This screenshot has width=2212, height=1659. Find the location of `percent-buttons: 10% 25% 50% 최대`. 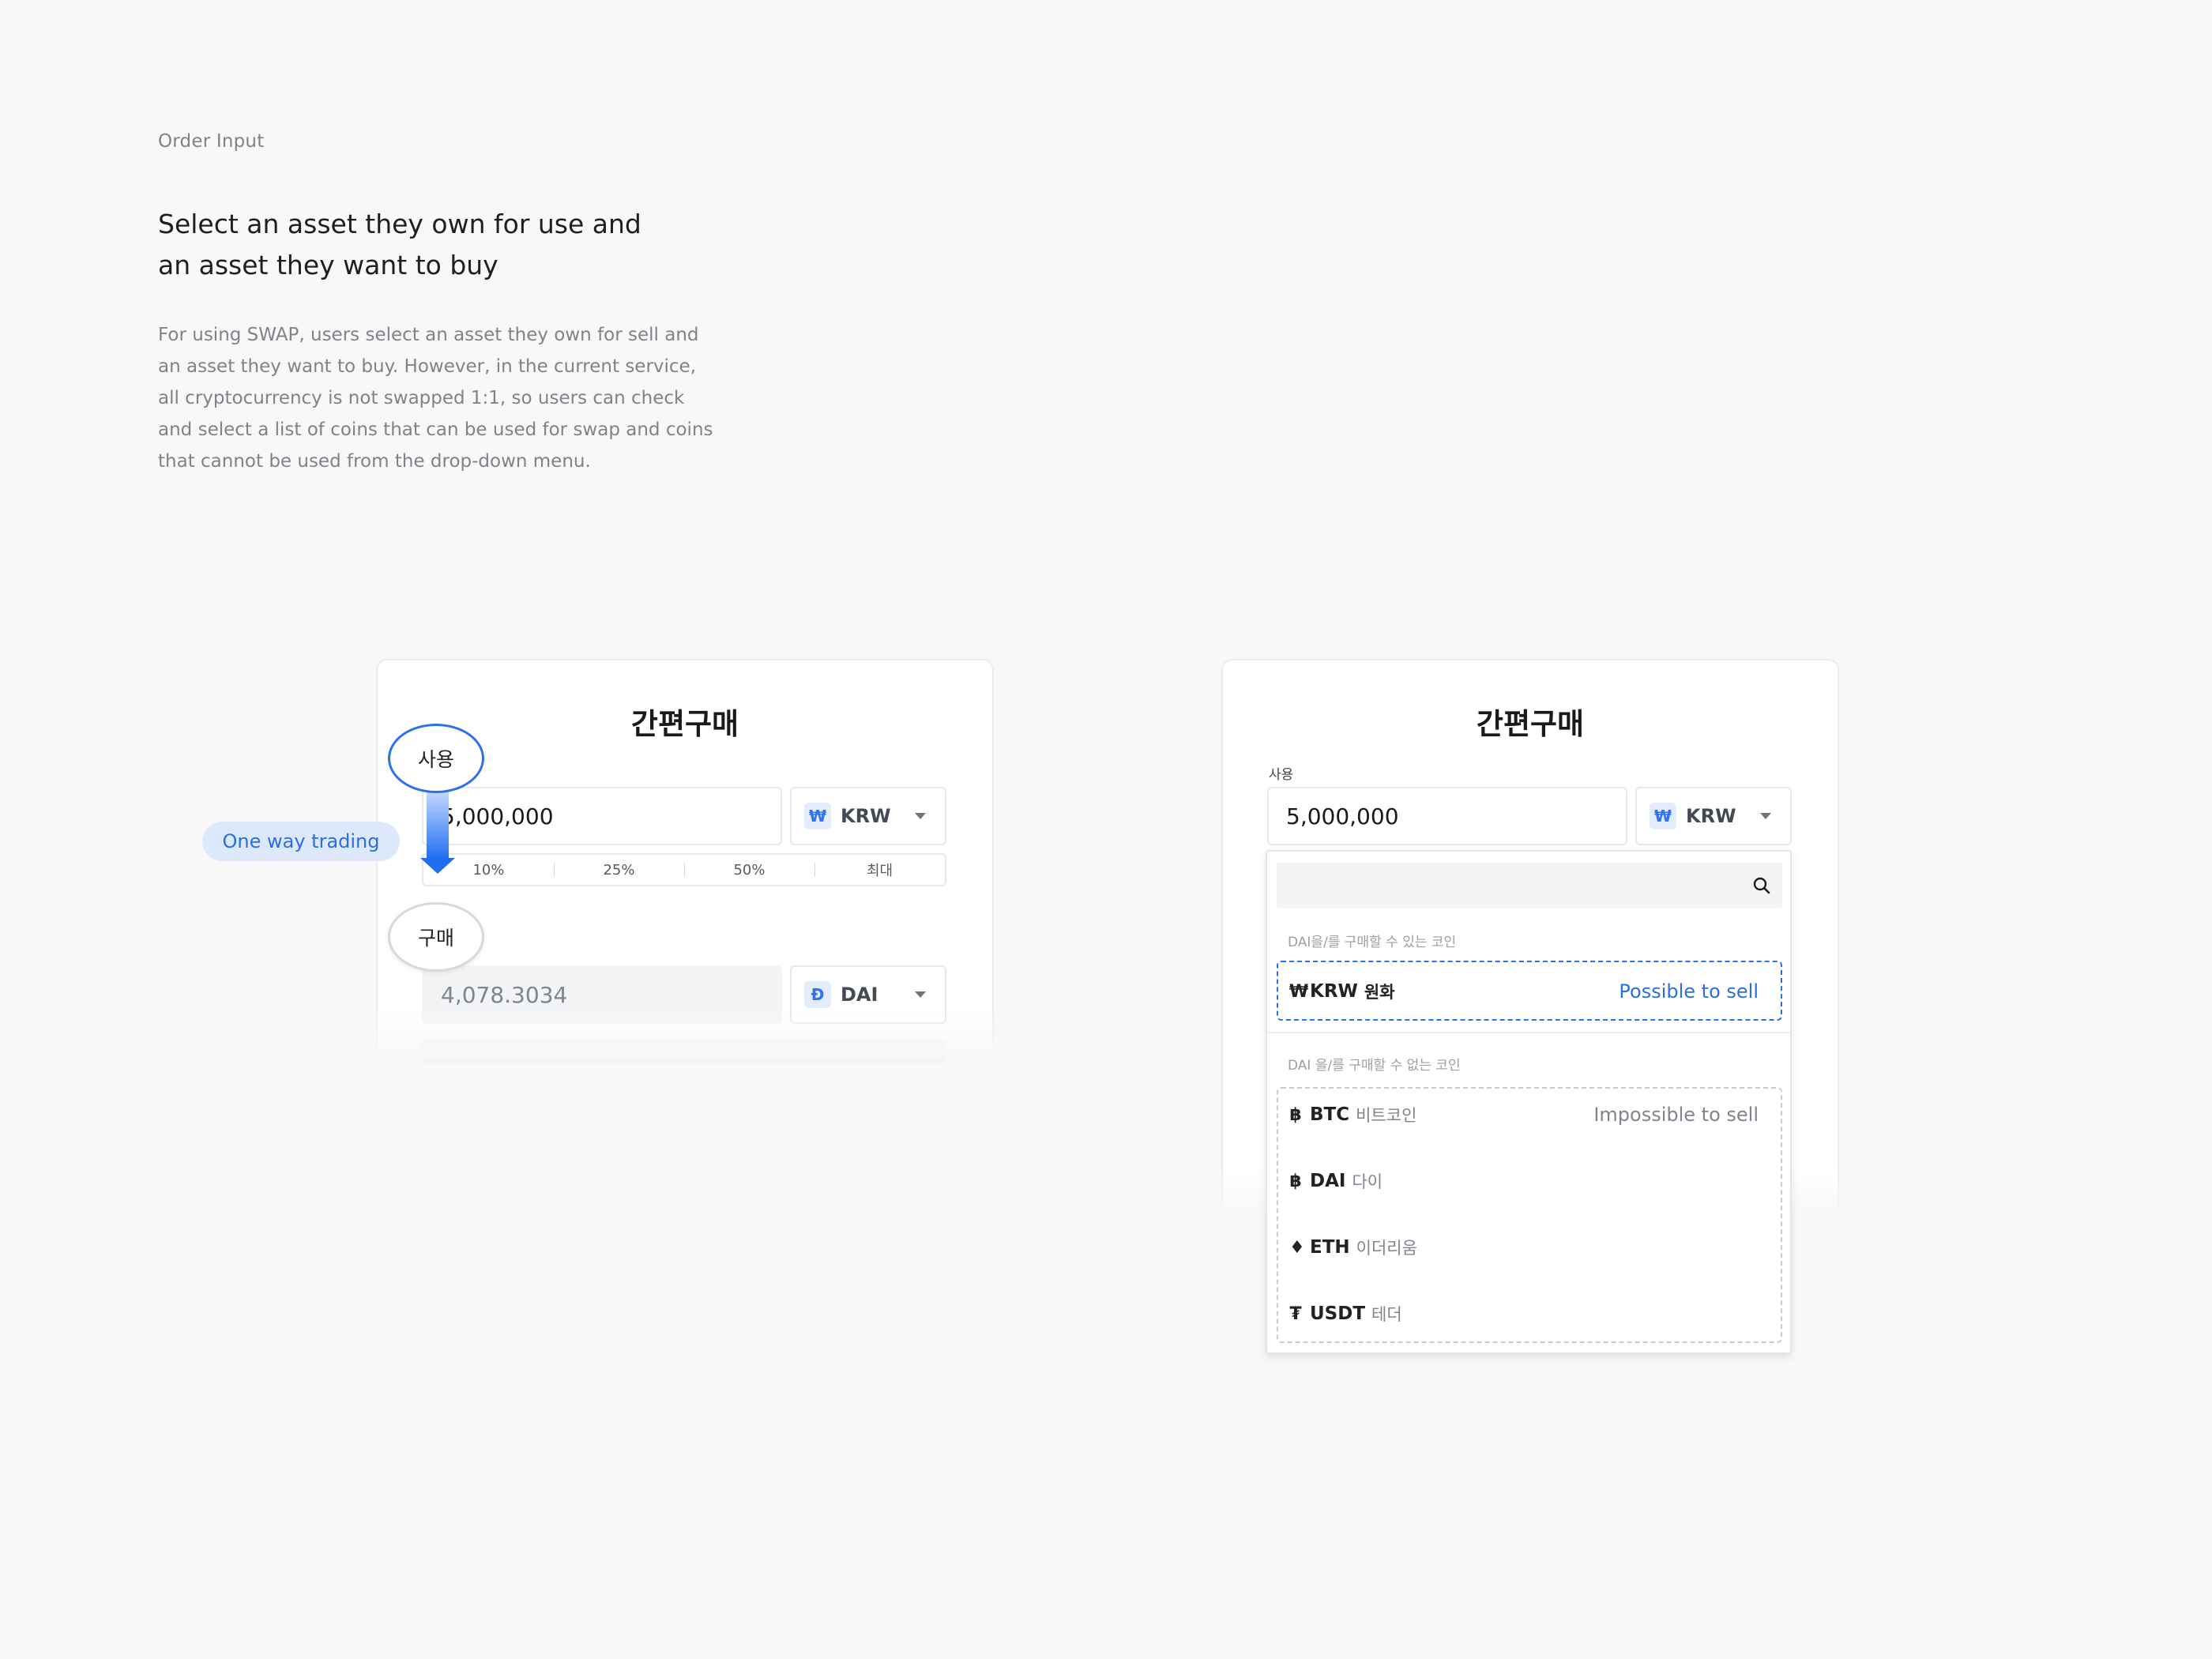

percent-buttons: 10% 25% 50% 최대 is located at coordinates (684, 869).